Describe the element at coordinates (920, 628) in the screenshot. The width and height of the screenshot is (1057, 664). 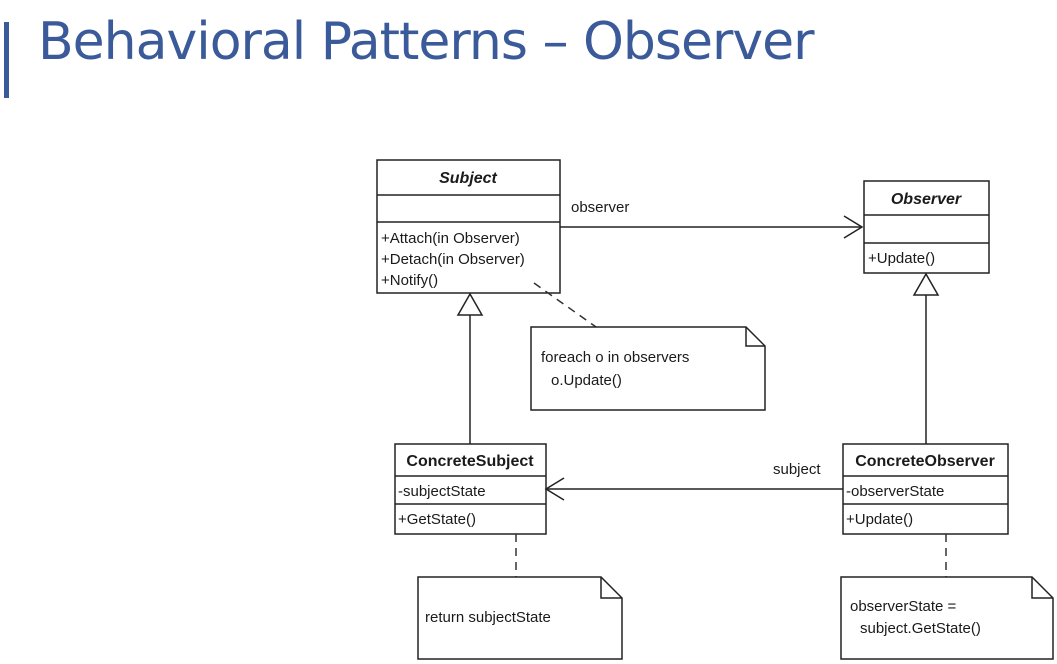
I see `note-update-line: subject.GetState()` at that location.